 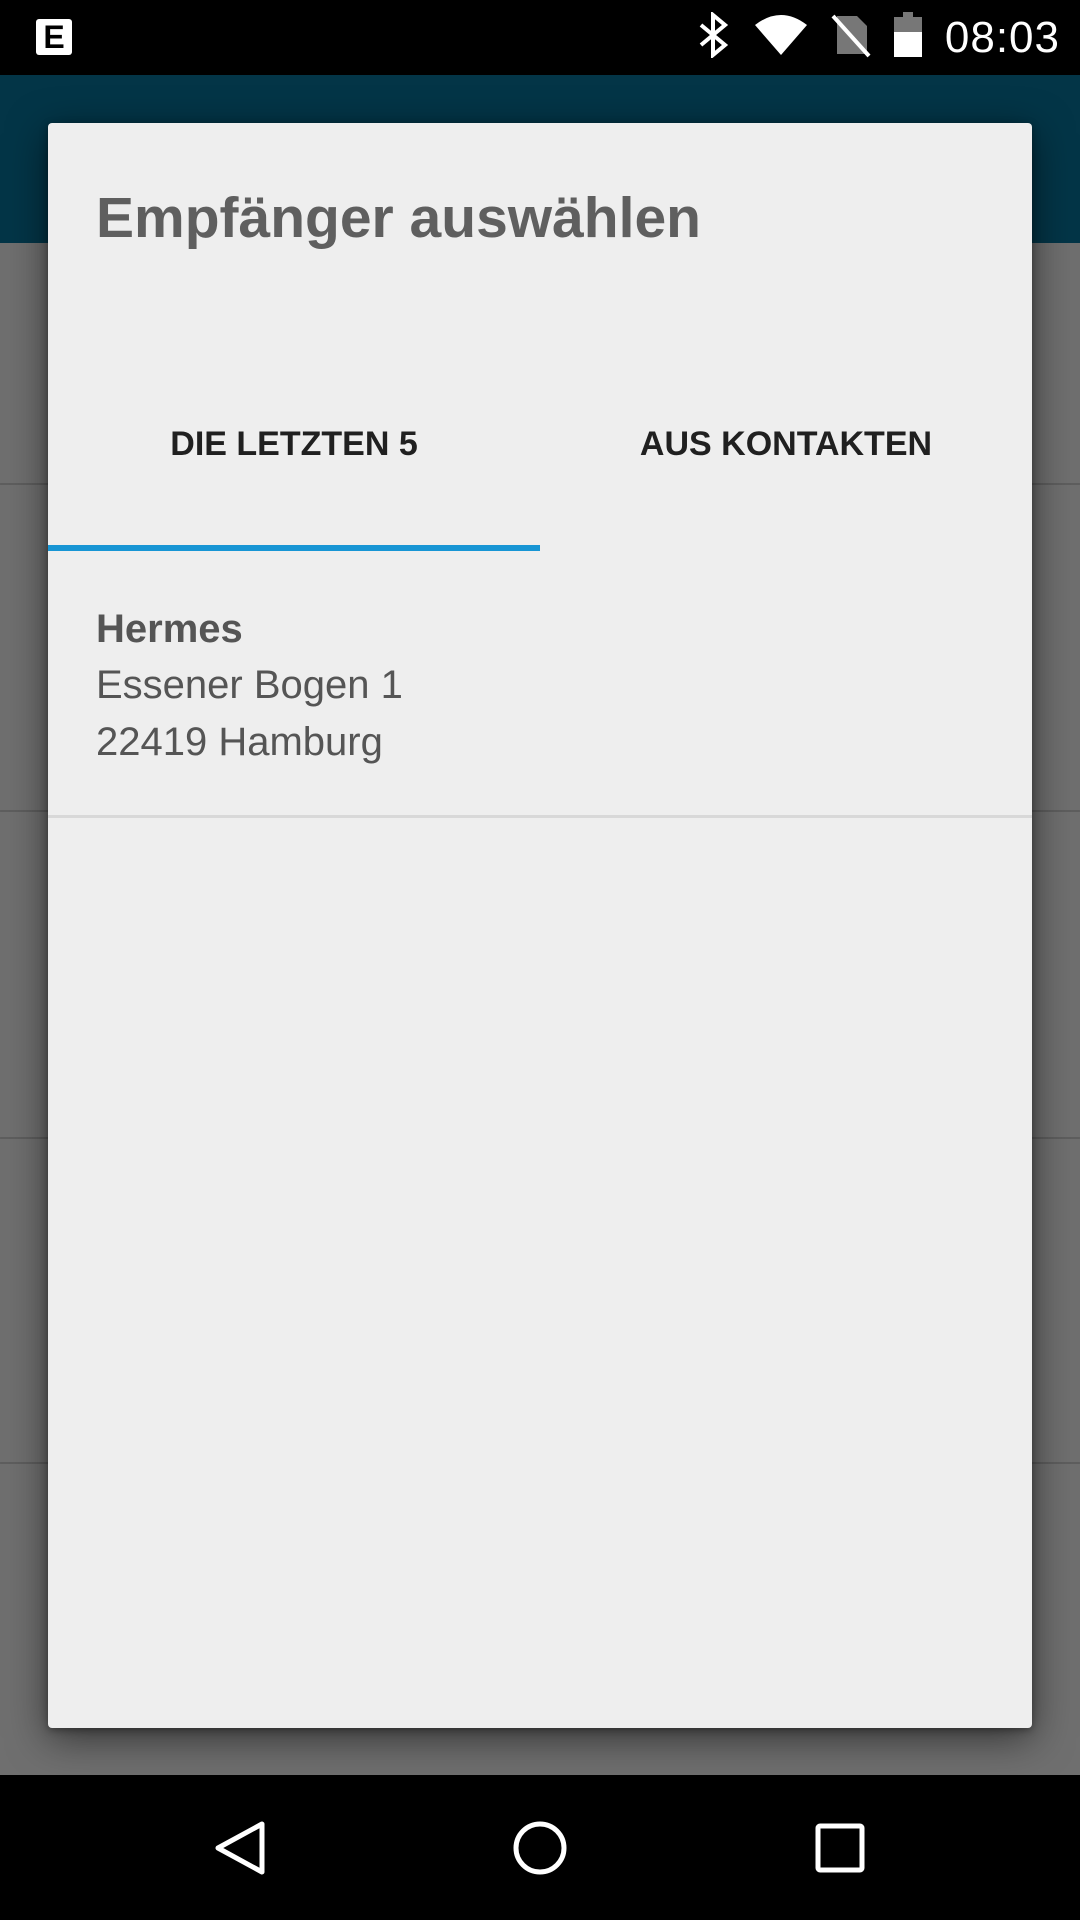 What do you see at coordinates (540, 816) in the screenshot?
I see `list-divider` at bounding box center [540, 816].